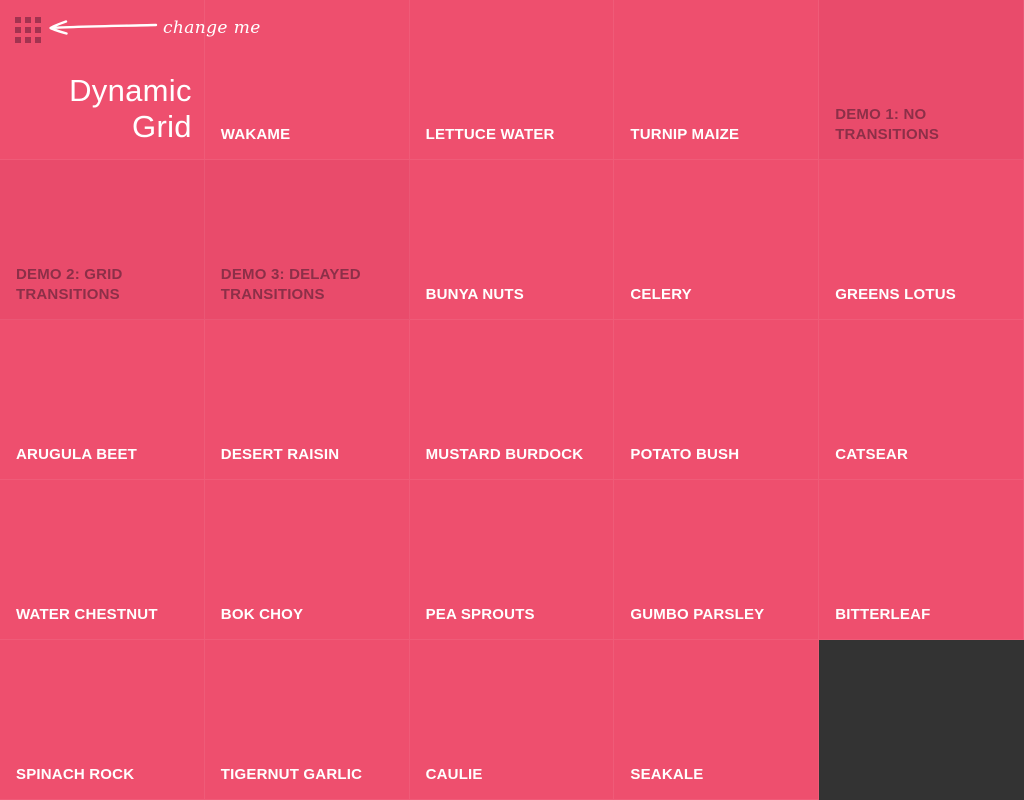 The image size is (1024, 800). I want to click on grid-cell-label: GREENS LOTUS, so click(895, 294).